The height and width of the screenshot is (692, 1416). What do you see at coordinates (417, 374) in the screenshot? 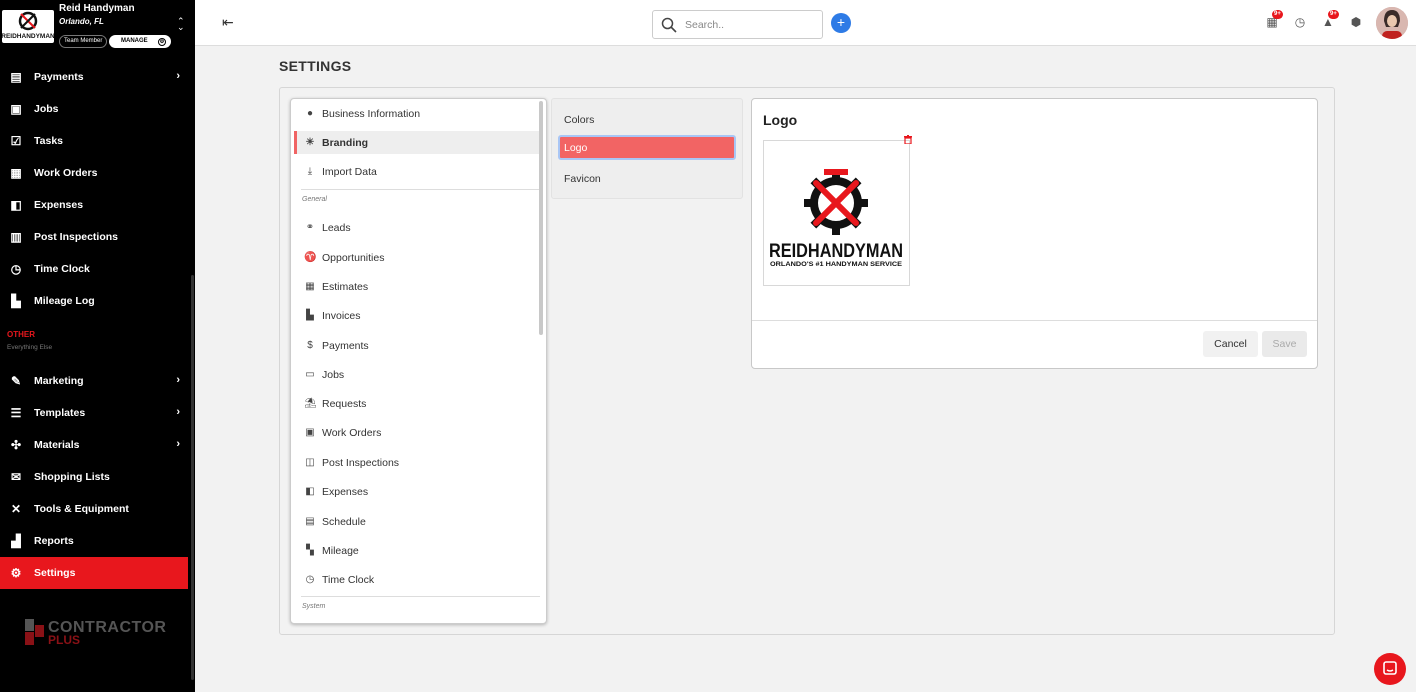
I see `settings-item-jobs: ▭ Jobs` at bounding box center [417, 374].